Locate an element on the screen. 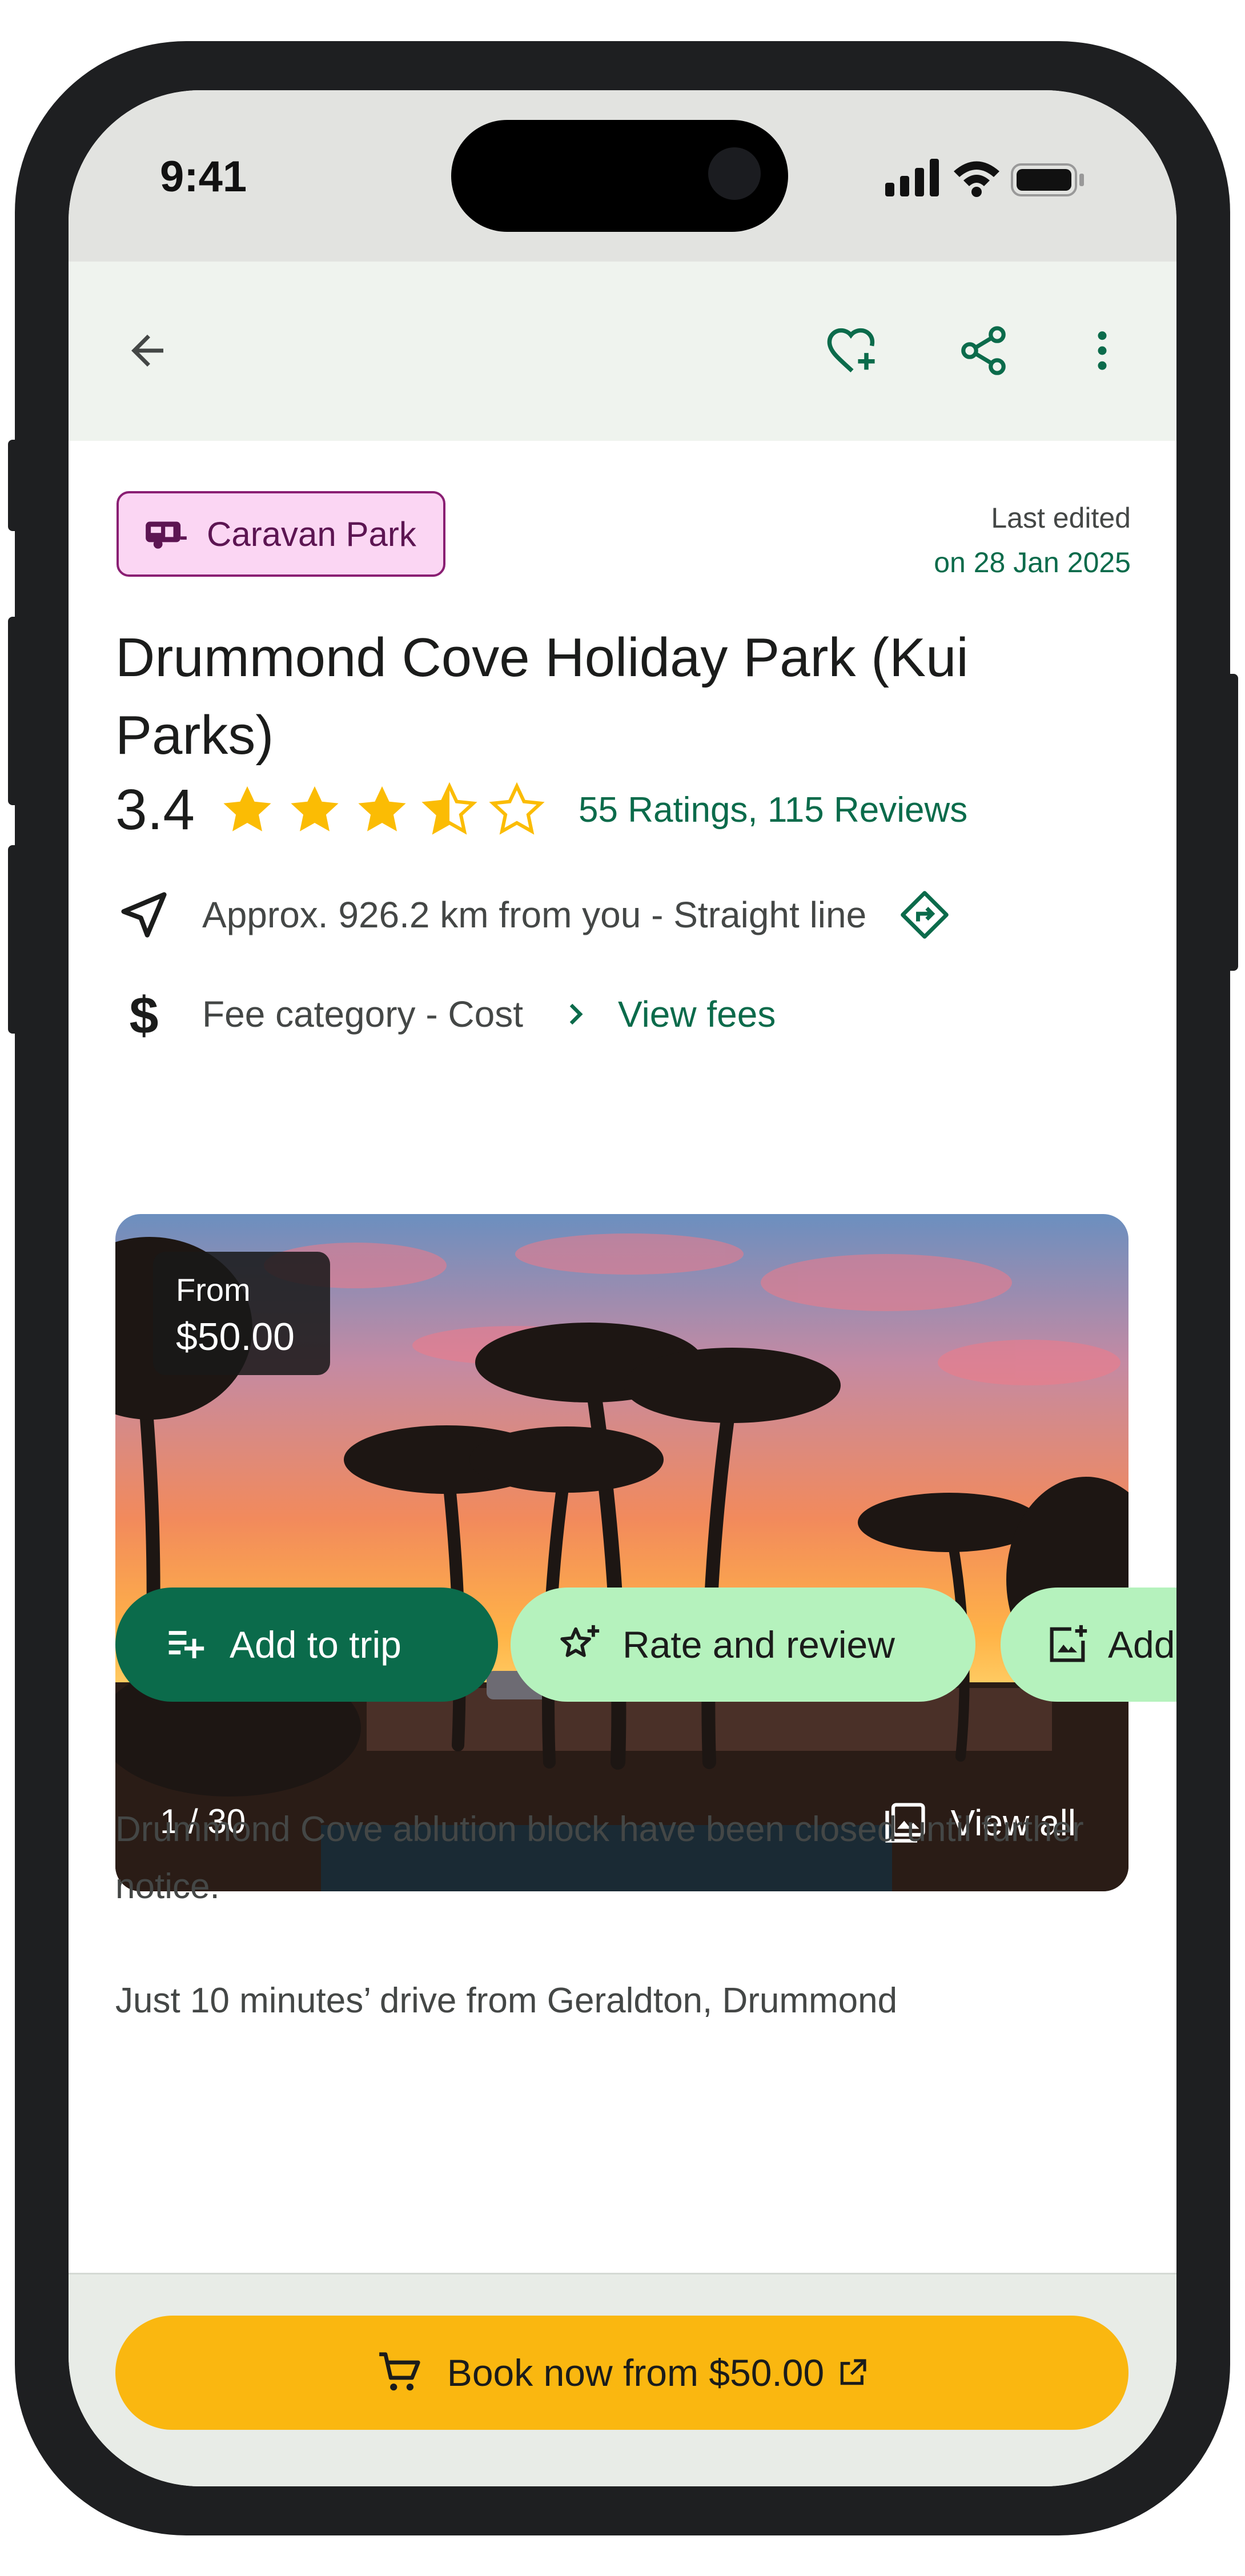 This screenshot has width=1245, height=2576. top-app-bar is located at coordinates (622, 351).